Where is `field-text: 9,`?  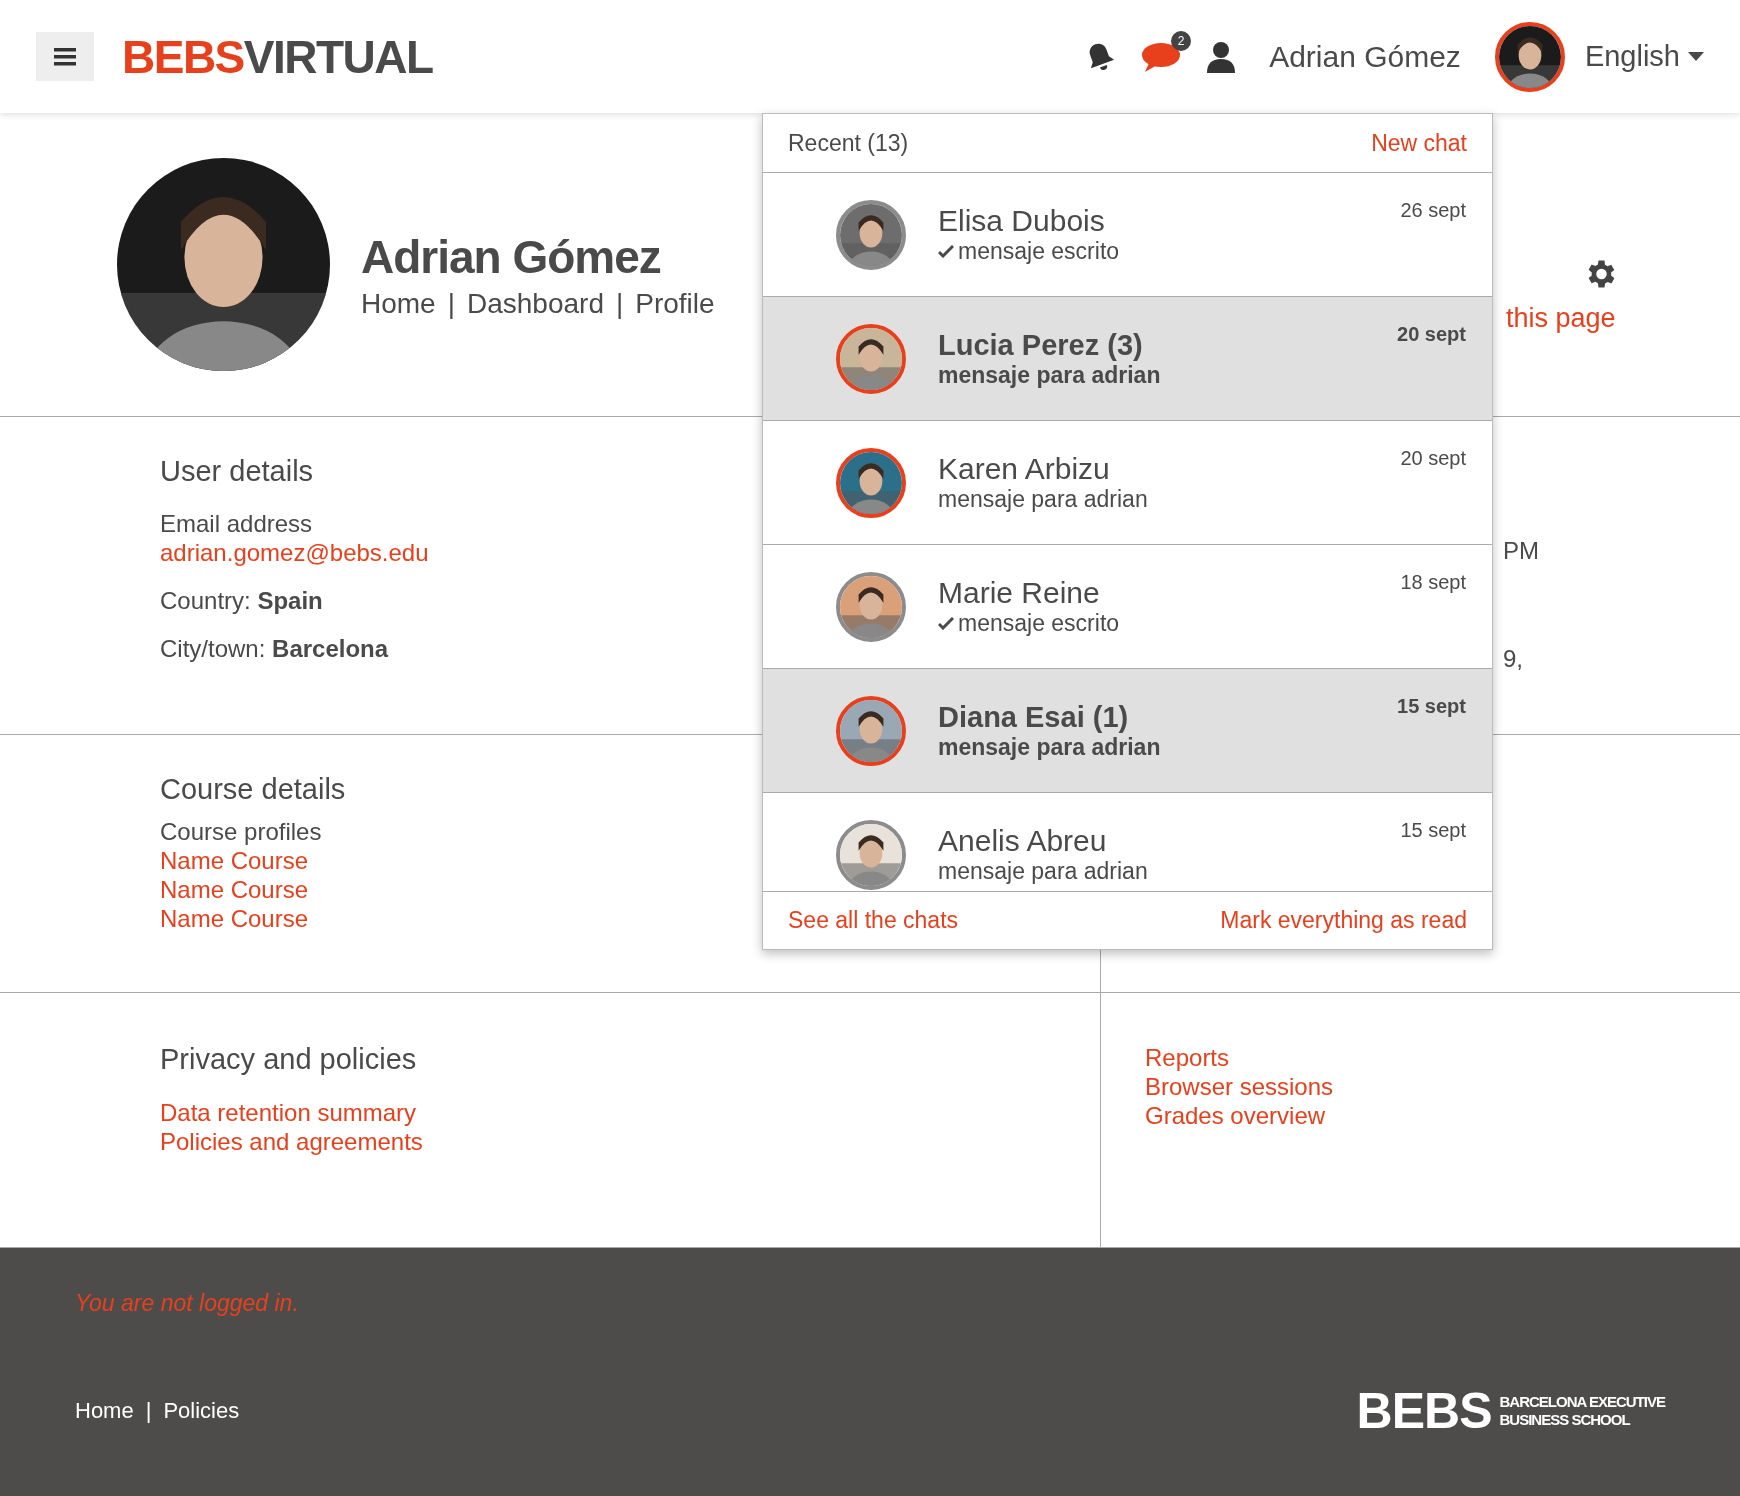
field-text: 9, is located at coordinates (1513, 659).